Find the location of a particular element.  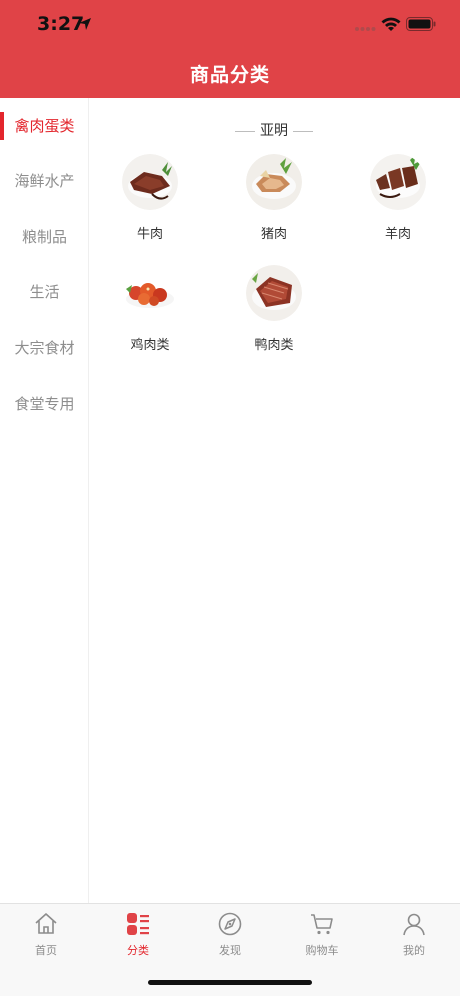

tab-label: 购物车 is located at coordinates (322, 950).